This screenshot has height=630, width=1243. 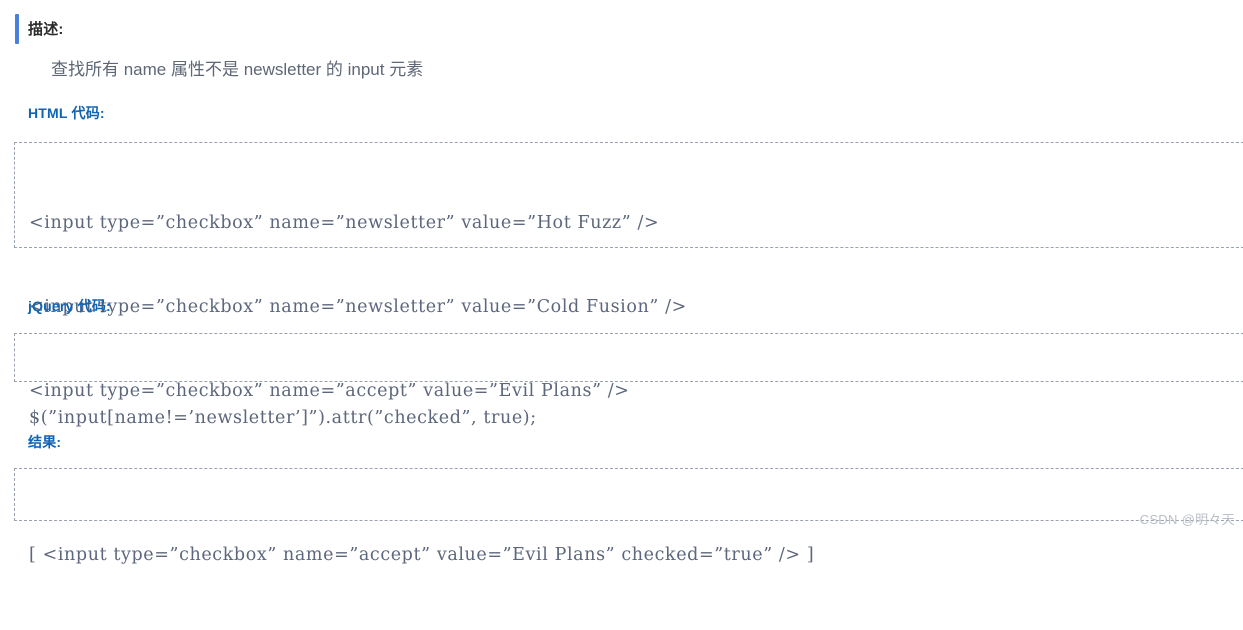 What do you see at coordinates (1187, 519) in the screenshot?
I see `csdn-watermark: CSDN @明々天` at bounding box center [1187, 519].